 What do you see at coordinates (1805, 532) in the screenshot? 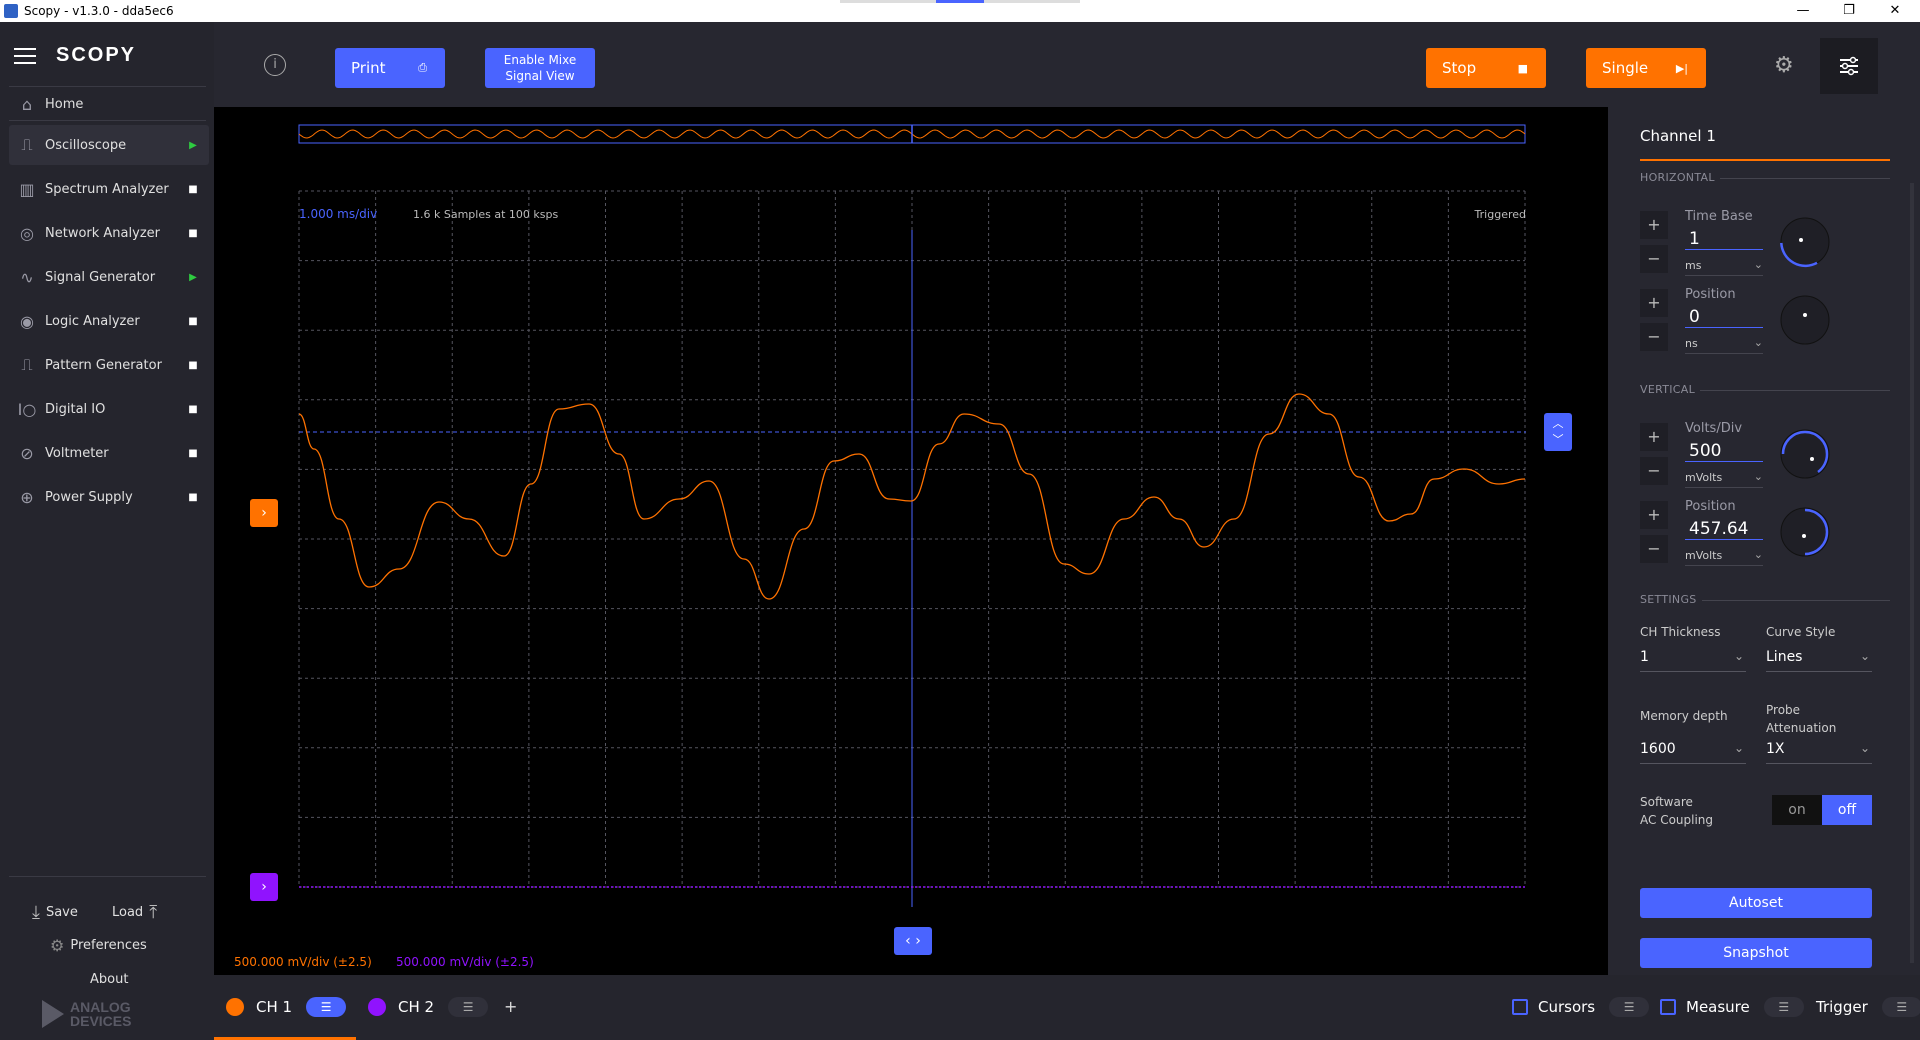
I see `vpos-knob` at bounding box center [1805, 532].